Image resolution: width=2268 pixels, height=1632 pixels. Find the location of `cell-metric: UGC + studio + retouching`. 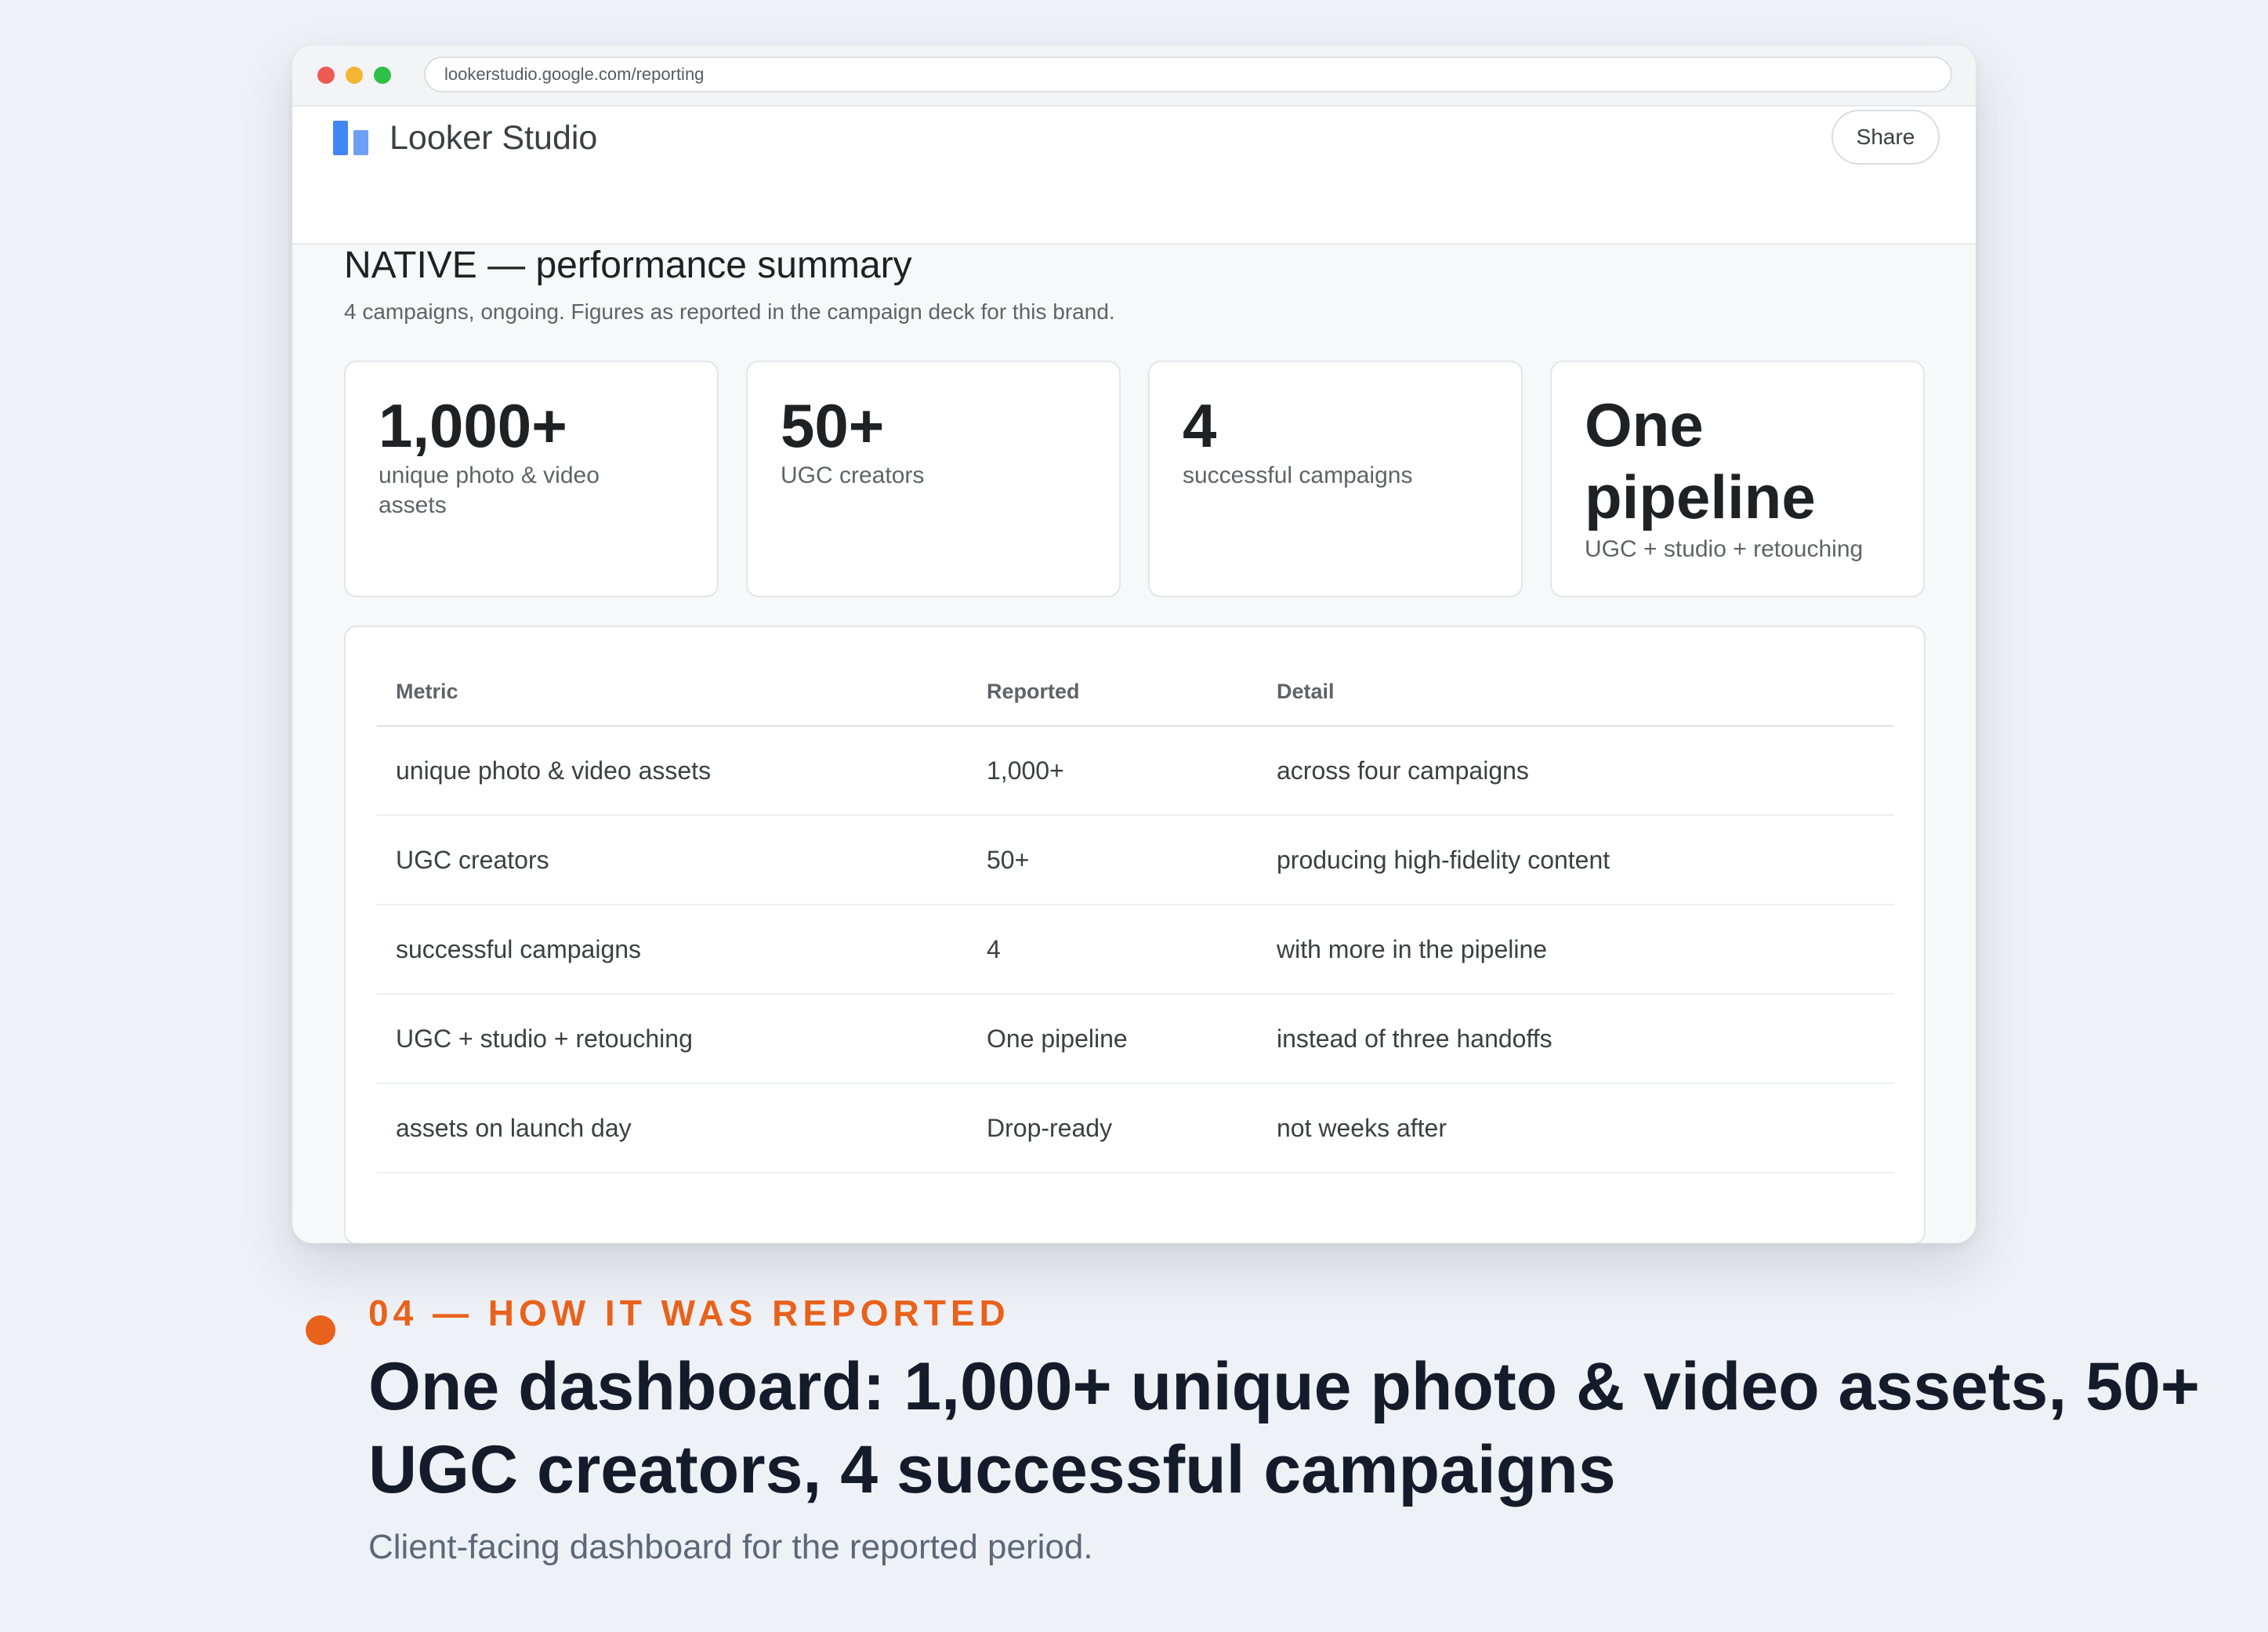

cell-metric: UGC + studio + retouching is located at coordinates (672, 1039).